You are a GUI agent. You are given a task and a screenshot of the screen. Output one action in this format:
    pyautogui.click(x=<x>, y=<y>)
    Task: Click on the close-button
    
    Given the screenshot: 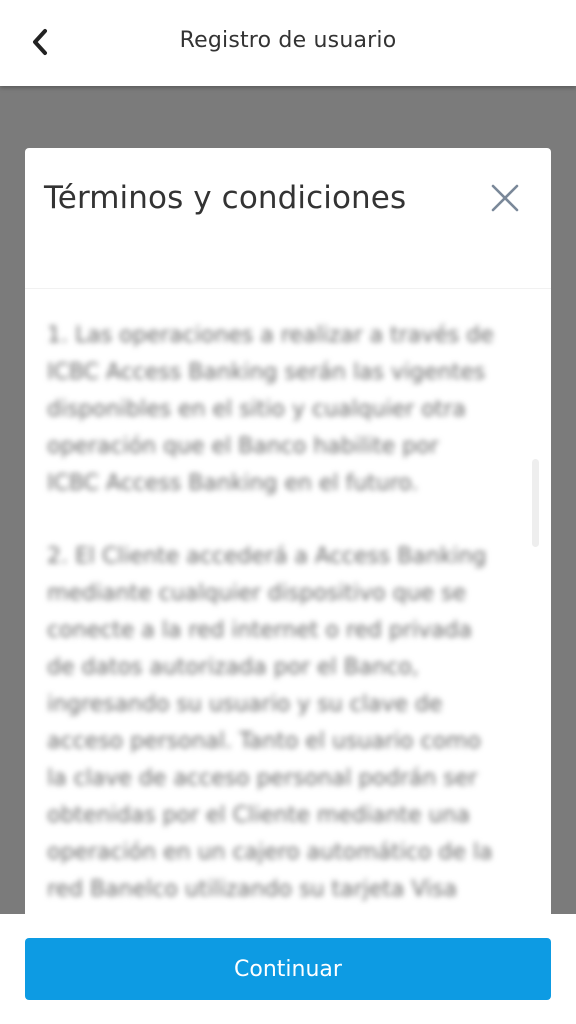 What is the action you would take?
    pyautogui.click(x=505, y=198)
    